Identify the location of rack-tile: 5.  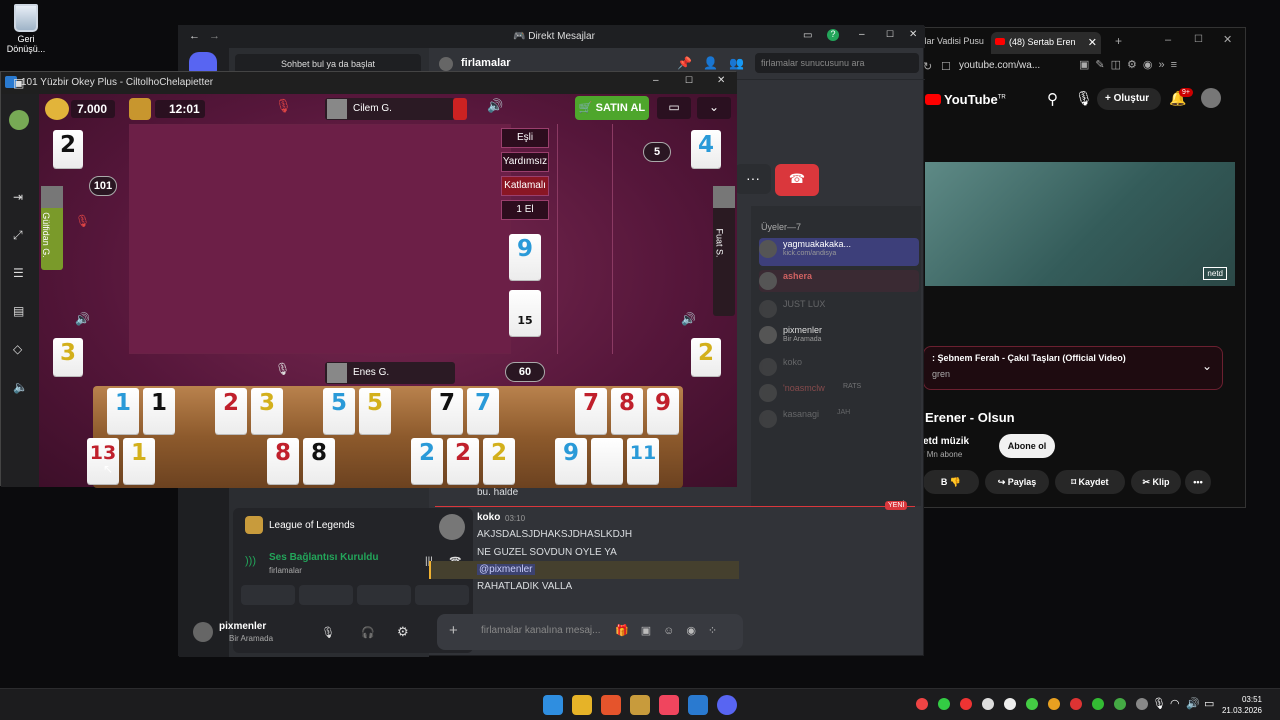
(375, 411).